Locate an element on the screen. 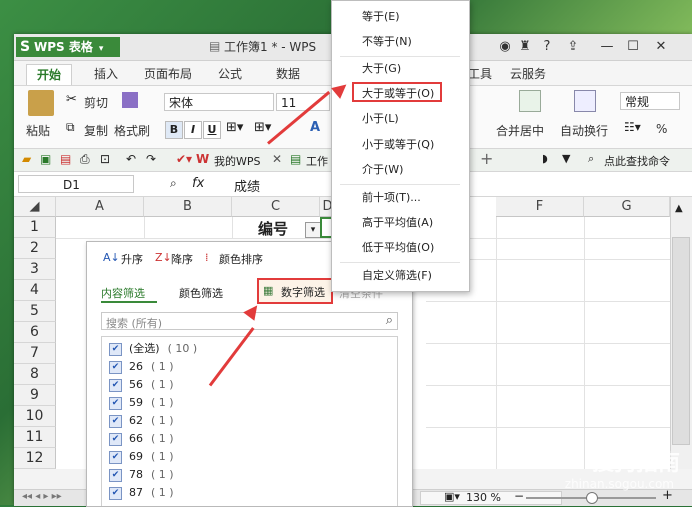  row-header: 3 is located at coordinates (35, 269).